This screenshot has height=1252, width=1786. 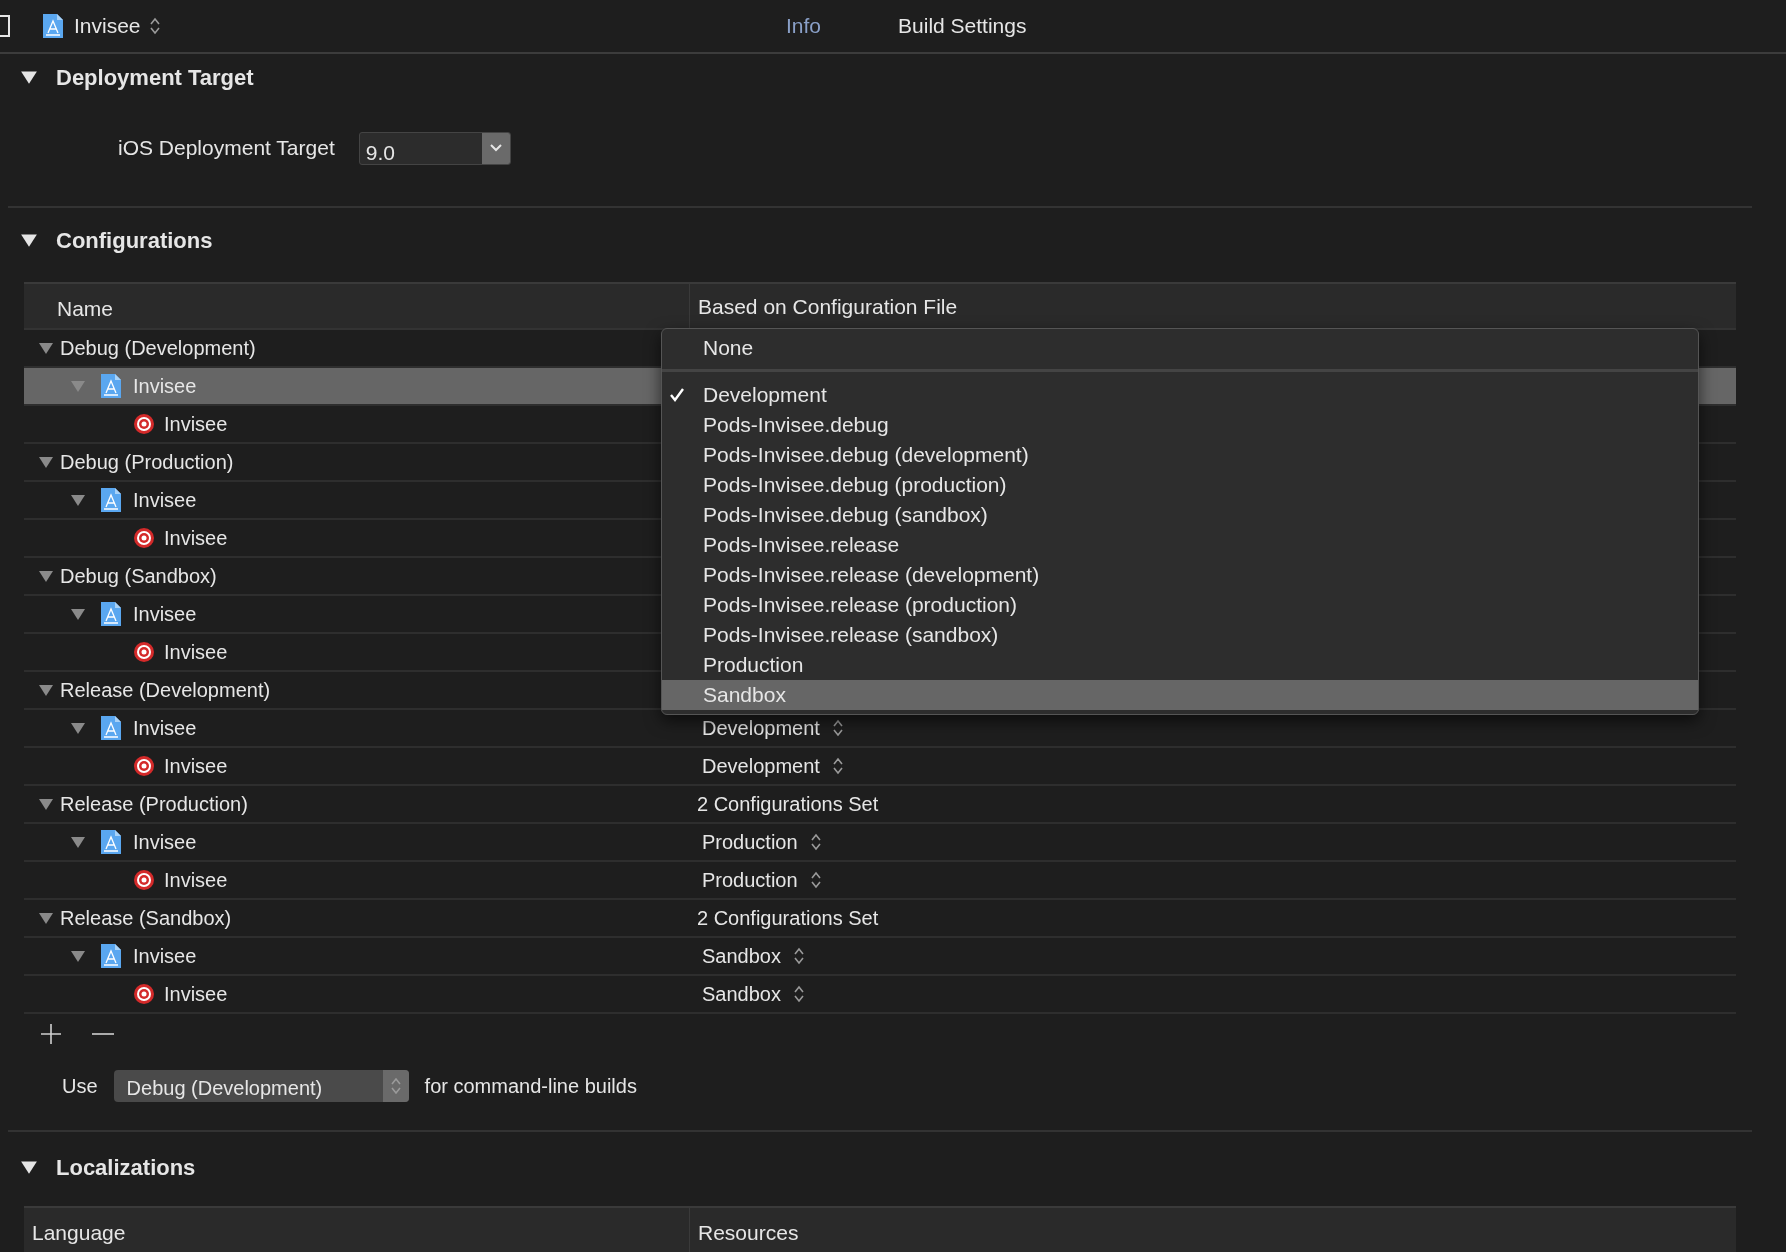 What do you see at coordinates (165, 690) in the screenshot?
I see `configuration-name: Release (Development)` at bounding box center [165, 690].